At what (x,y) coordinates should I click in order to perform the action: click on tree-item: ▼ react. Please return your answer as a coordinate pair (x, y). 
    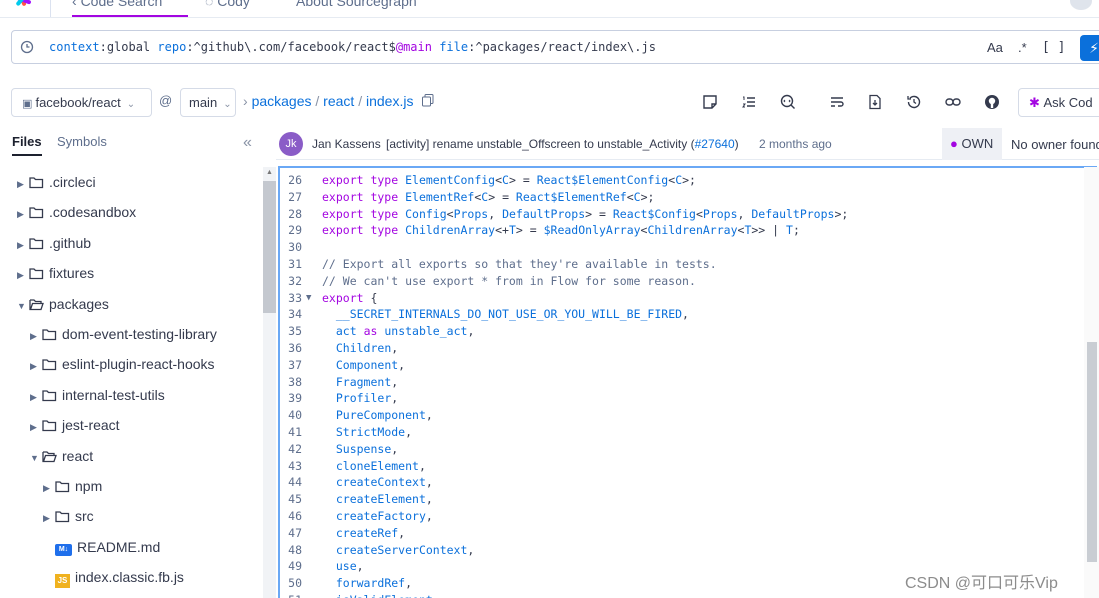
    Looking at the image, I should click on (61, 456).